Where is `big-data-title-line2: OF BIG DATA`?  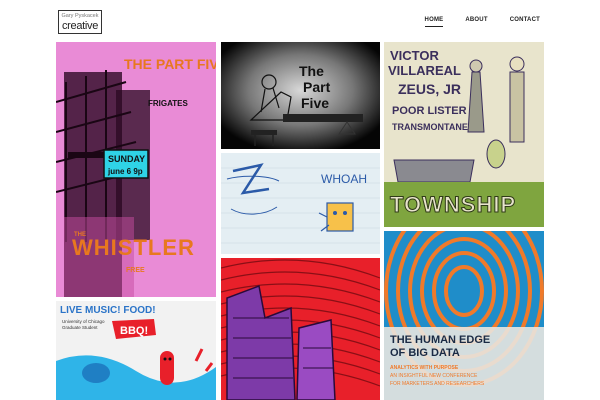 big-data-title-line2: OF BIG DATA is located at coordinates (425, 353).